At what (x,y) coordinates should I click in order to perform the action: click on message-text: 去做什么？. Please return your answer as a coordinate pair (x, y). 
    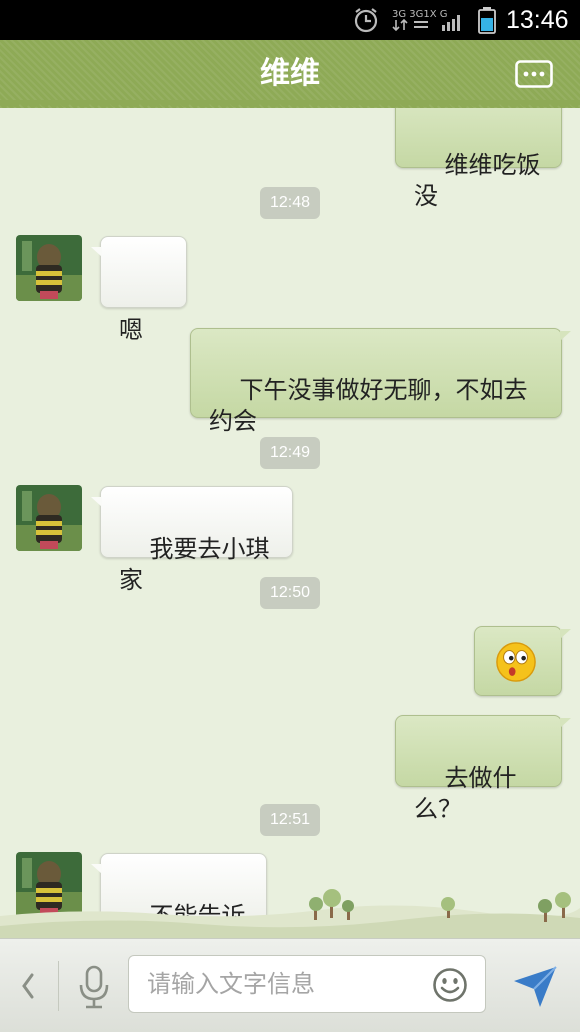
    Looking at the image, I should click on (465, 793).